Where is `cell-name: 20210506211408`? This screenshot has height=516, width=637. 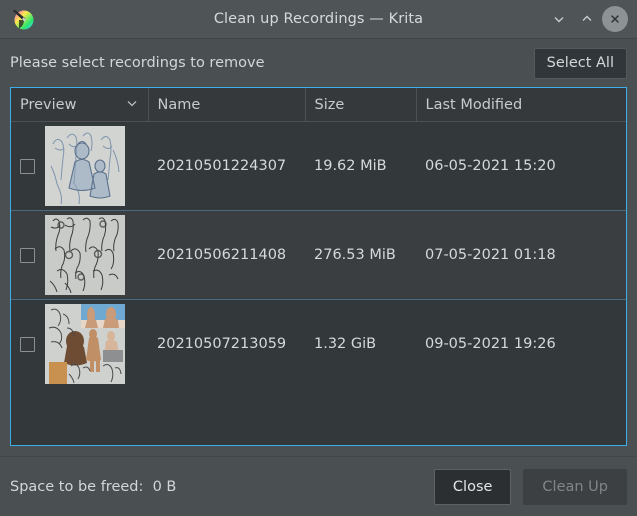 cell-name: 20210506211408 is located at coordinates (226, 255).